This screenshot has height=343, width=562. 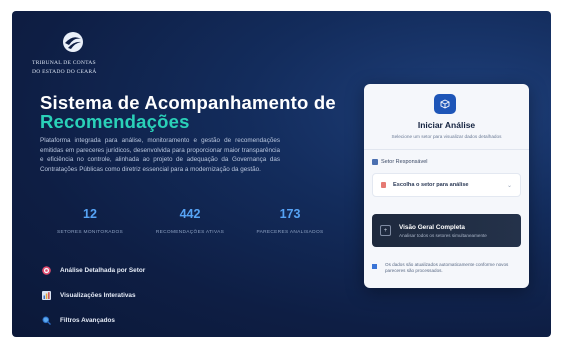 I want to click on feature-item-analise: Análise Detalhada por Setor, so click(x=93, y=270).